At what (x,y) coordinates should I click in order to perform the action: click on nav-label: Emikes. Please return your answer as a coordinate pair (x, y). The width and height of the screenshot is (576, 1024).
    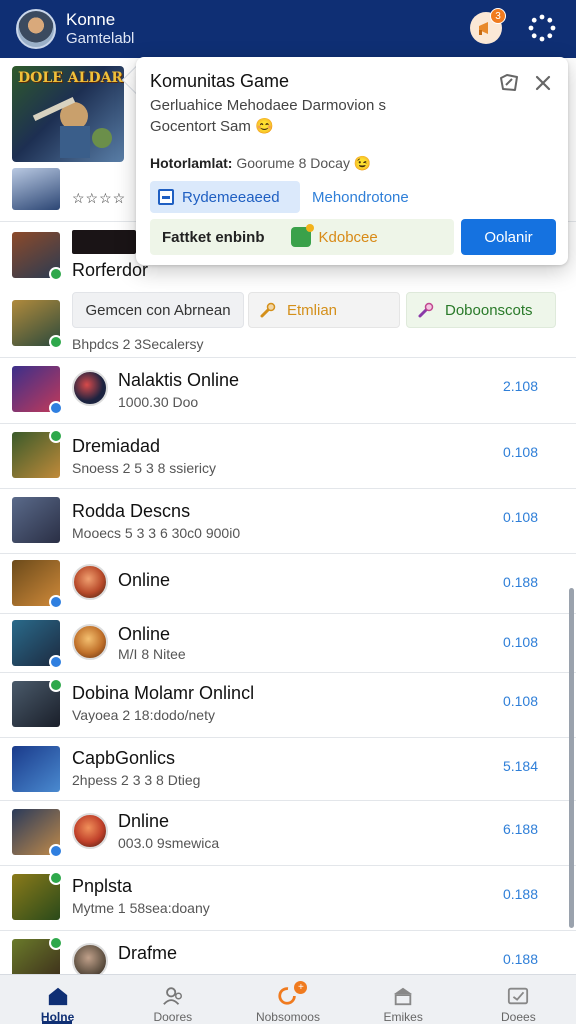
    Looking at the image, I should click on (403, 1017).